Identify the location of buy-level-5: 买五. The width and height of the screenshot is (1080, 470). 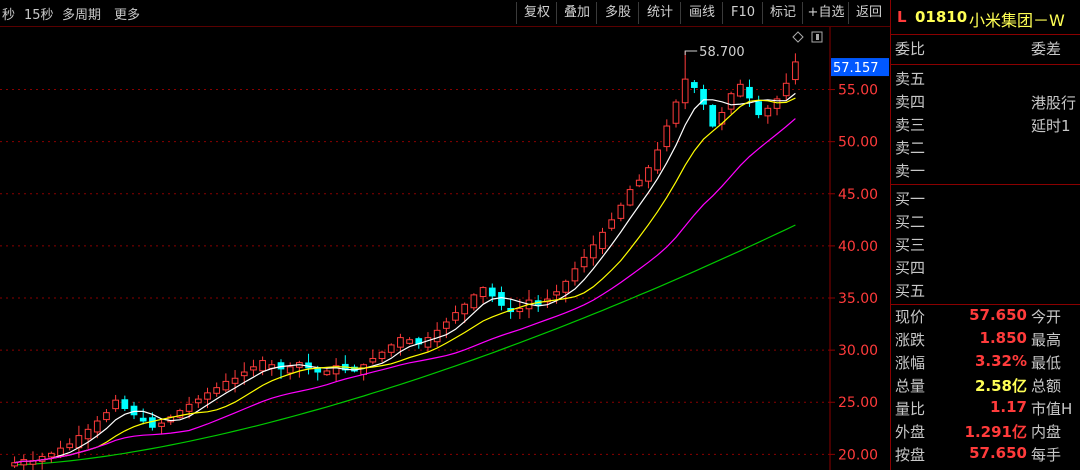
(910, 291).